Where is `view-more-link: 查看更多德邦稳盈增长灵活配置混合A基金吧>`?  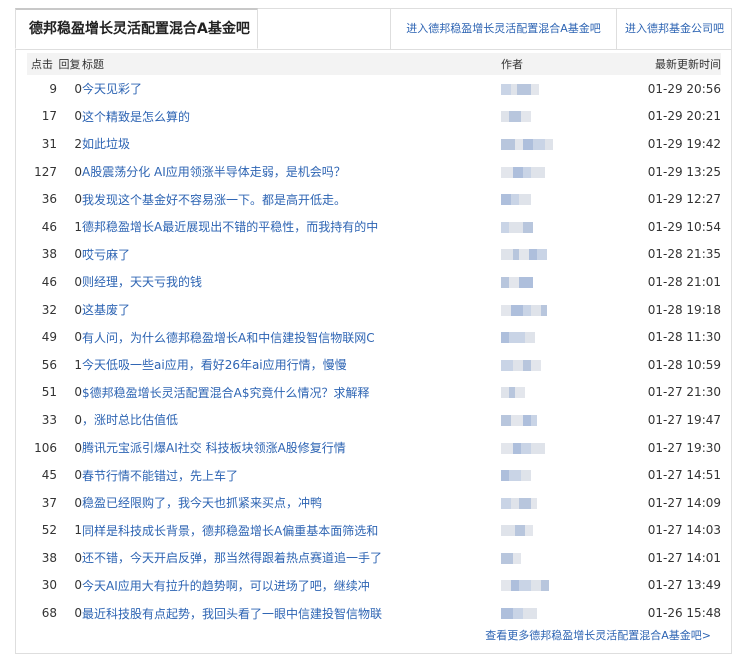
view-more-link: 查看更多德邦稳盈增长灵活配置混合A基金吧> is located at coordinates (598, 635).